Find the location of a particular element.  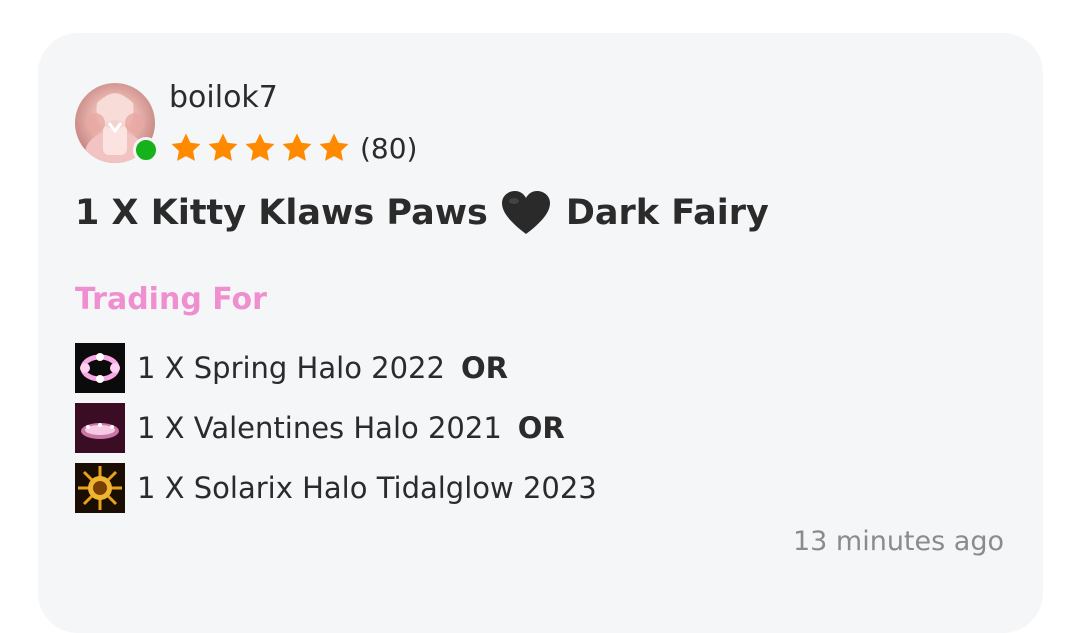

solarix-halo-icon is located at coordinates (100, 488).